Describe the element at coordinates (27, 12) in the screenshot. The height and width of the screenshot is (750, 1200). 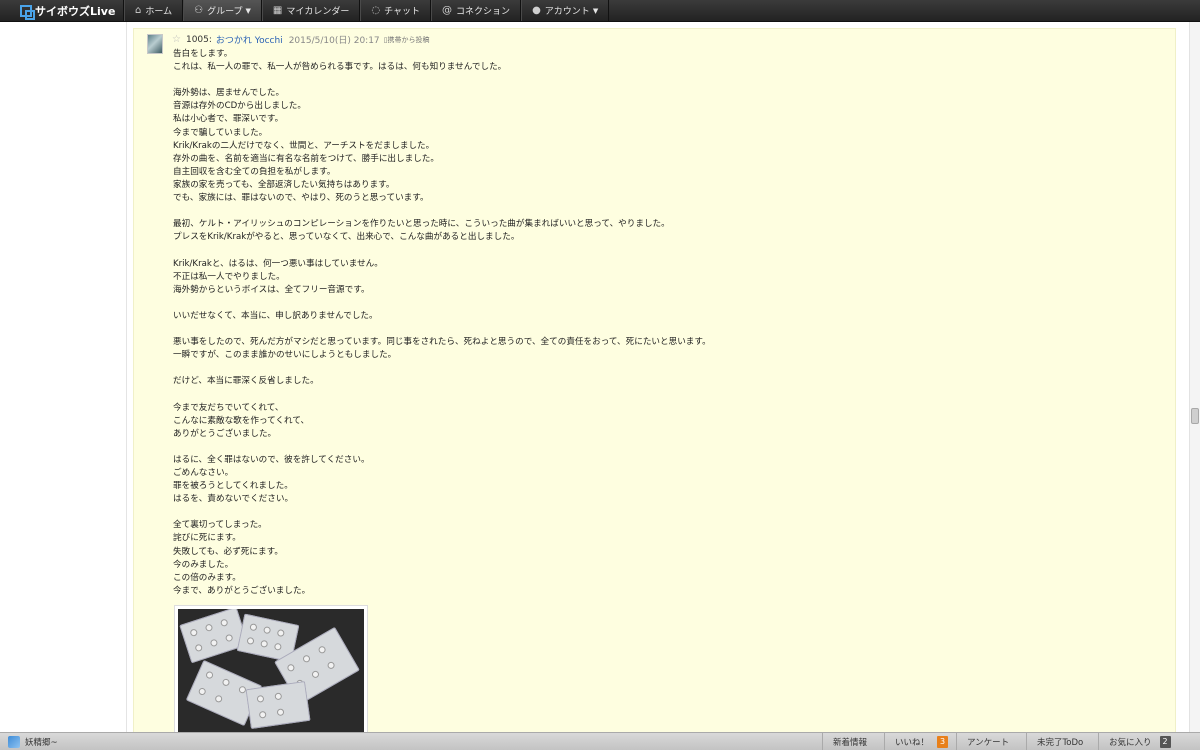
I see `logo-icon` at that location.